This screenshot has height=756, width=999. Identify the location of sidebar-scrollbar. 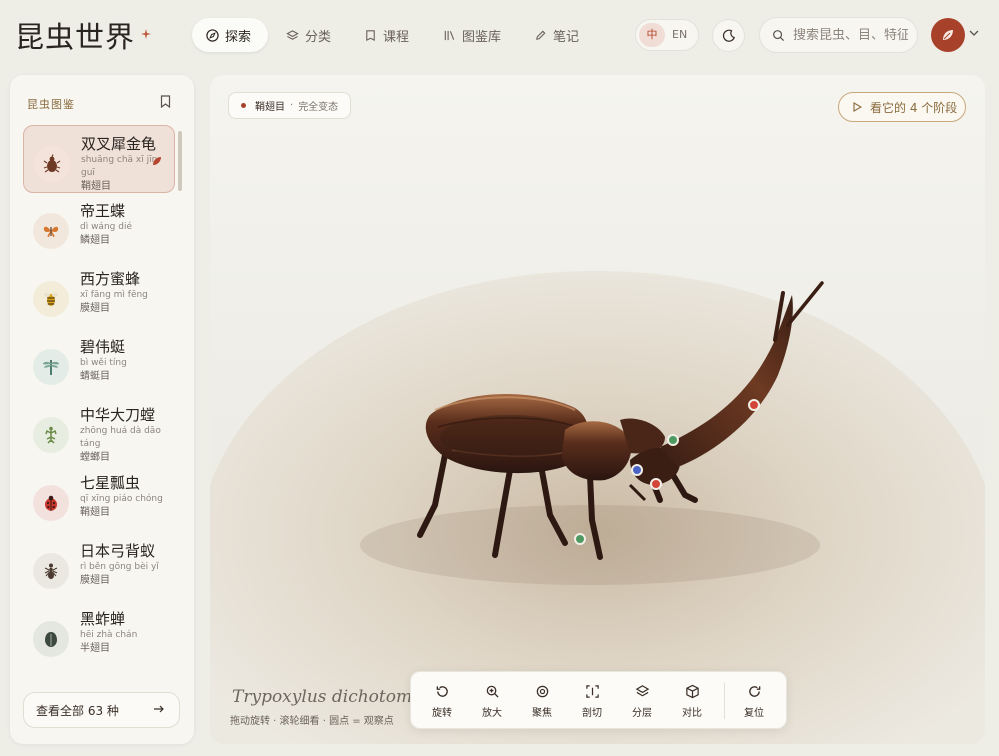
(180, 161).